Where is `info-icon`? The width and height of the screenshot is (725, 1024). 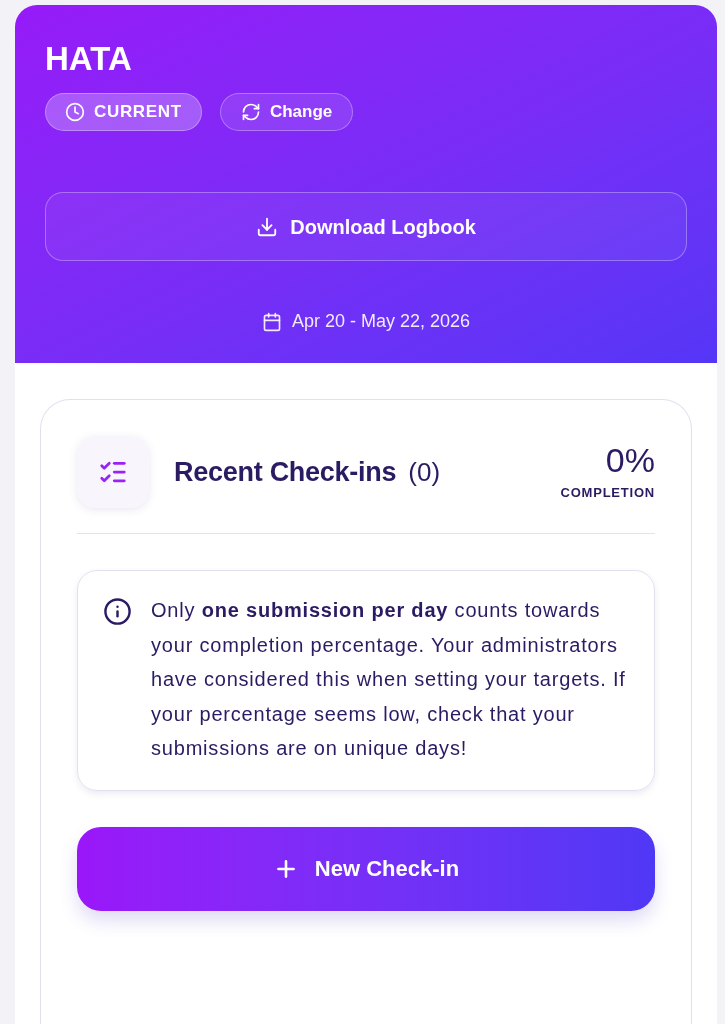
info-icon is located at coordinates (117, 611).